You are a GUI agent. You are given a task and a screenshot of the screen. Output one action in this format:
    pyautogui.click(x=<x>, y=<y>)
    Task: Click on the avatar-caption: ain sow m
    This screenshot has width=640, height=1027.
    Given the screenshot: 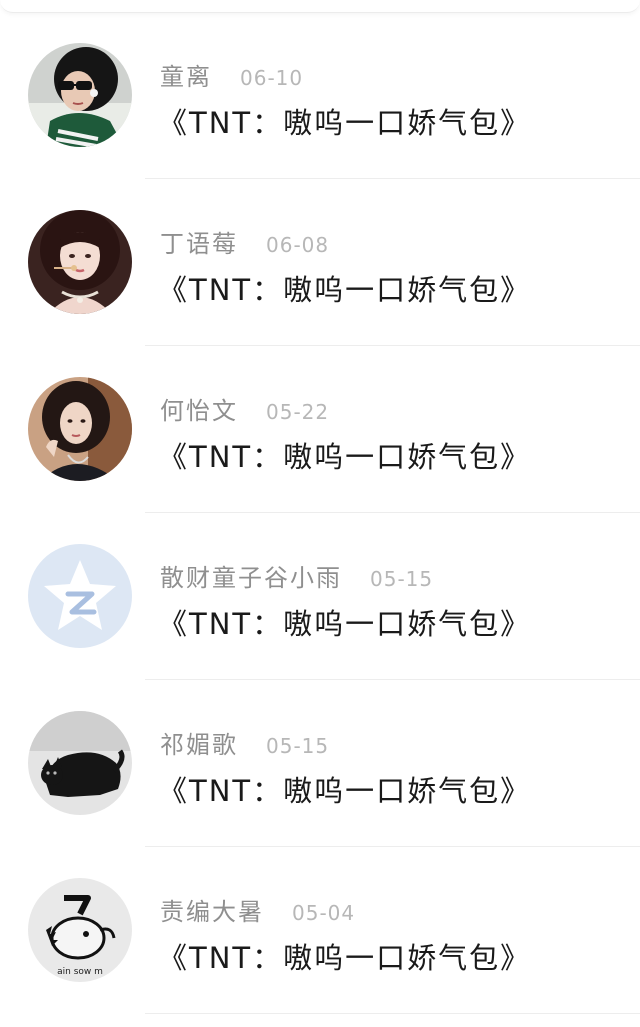 What is the action you would take?
    pyautogui.click(x=80, y=972)
    